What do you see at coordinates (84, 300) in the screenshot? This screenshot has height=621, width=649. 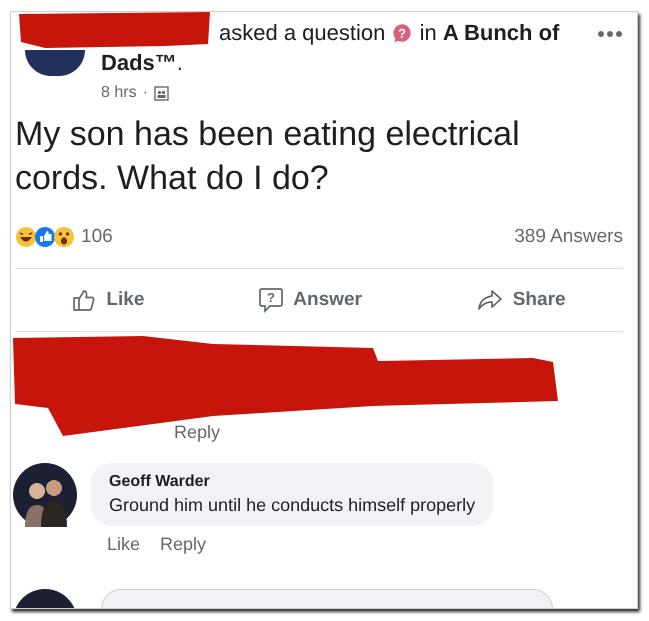 I see `thumbs-up-icon` at bounding box center [84, 300].